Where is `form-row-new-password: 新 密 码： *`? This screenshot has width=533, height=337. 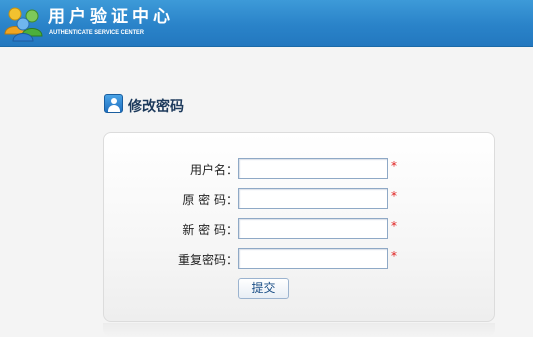
form-row-new-password: 新 密 码： * is located at coordinates (300, 229).